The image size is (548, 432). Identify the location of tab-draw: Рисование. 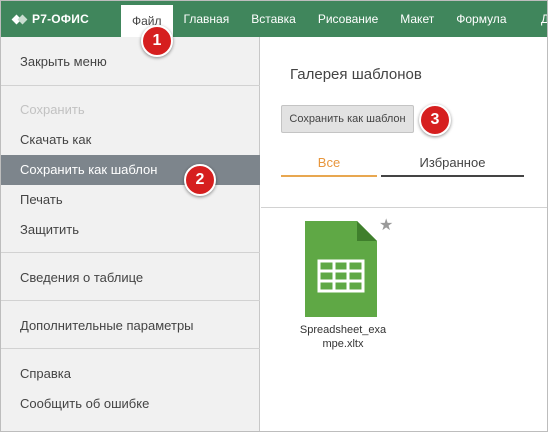
(348, 19).